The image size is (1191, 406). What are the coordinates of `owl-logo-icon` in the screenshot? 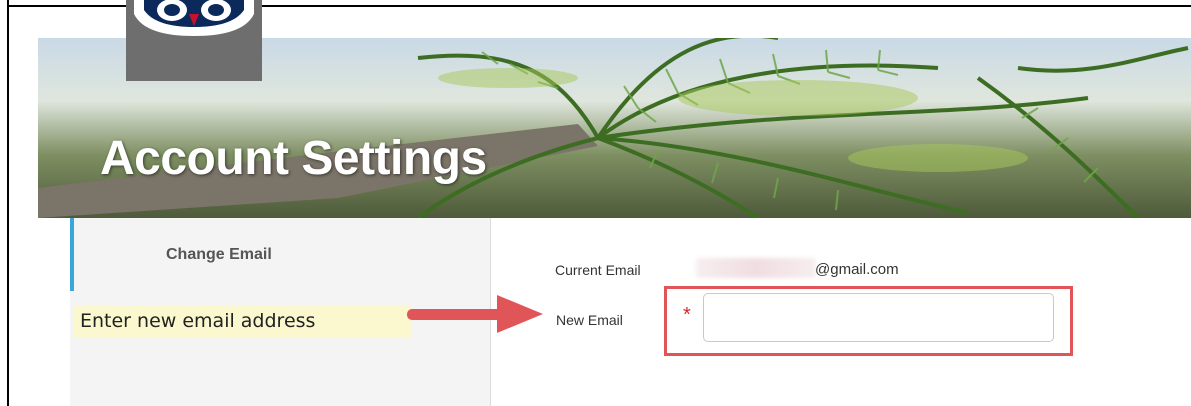 It's located at (194, 18).